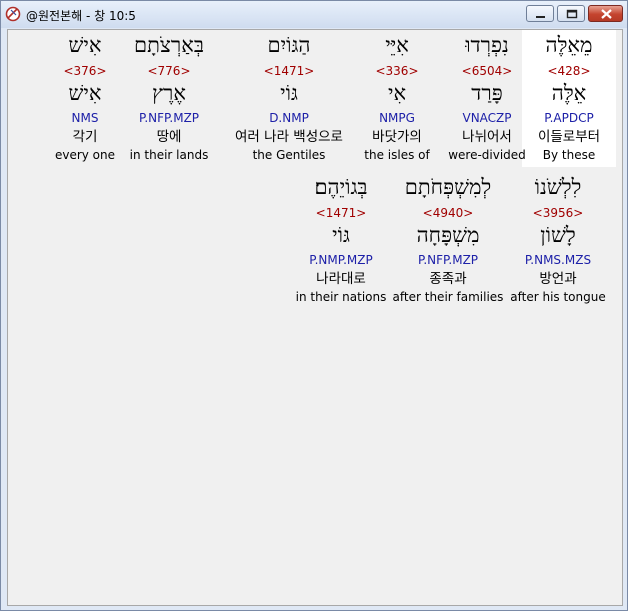  I want to click on korean-gloss: 방언과, so click(558, 279).